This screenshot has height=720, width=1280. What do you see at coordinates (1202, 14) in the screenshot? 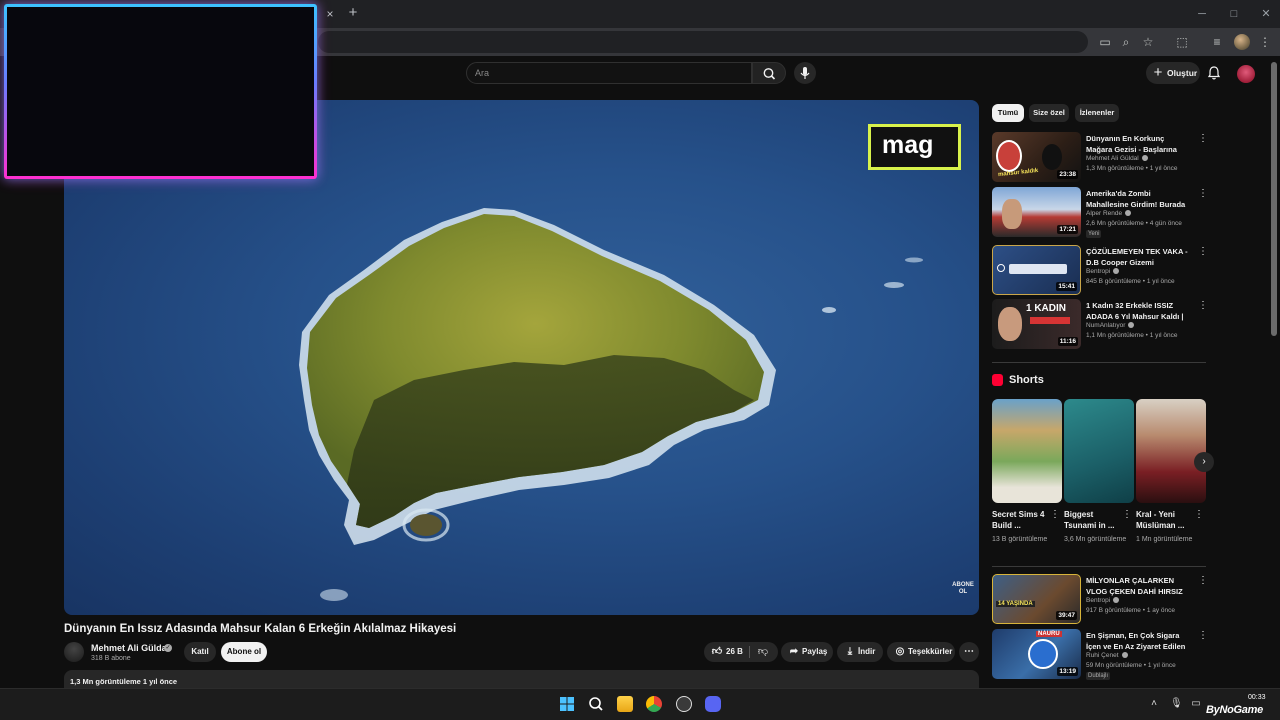
I see `minimize-icon: ─` at bounding box center [1202, 14].